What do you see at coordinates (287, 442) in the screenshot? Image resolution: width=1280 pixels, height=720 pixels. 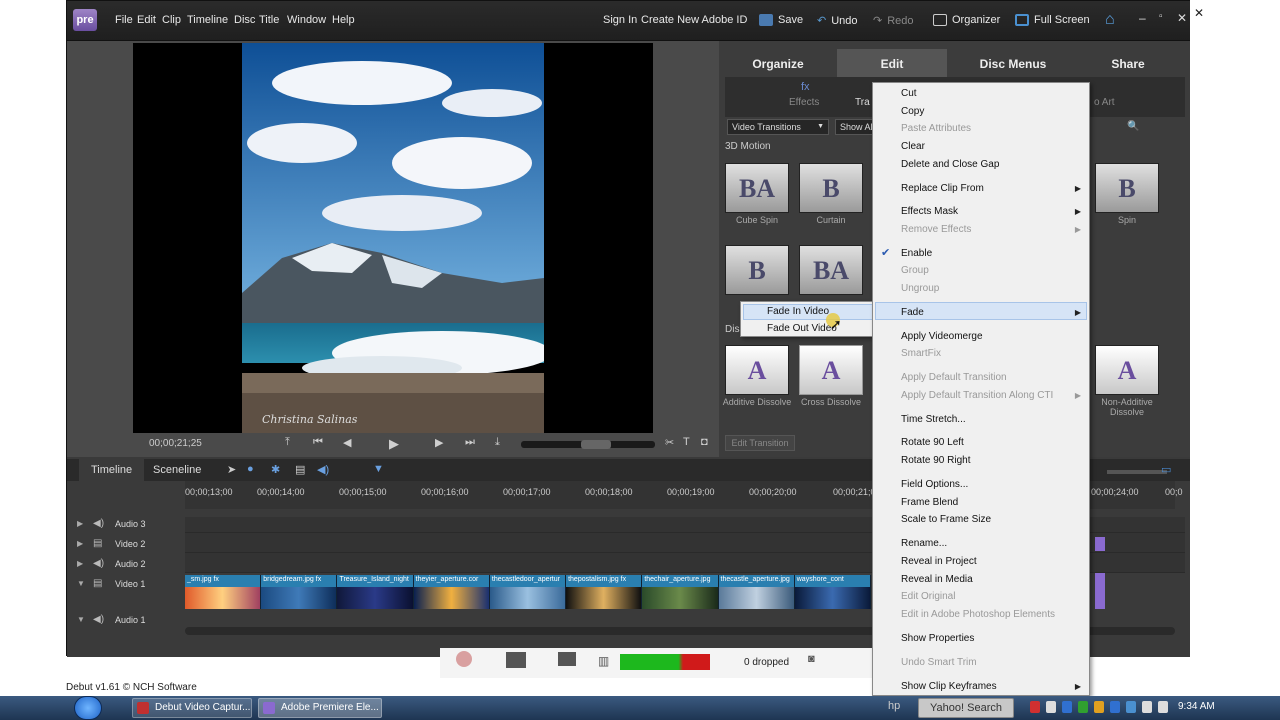 I see `mark-in-icon: ⤒` at bounding box center [287, 442].